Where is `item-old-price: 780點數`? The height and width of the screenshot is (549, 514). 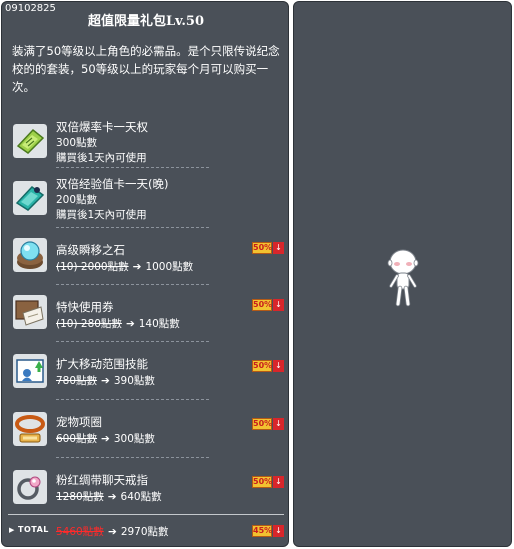
item-old-price: 780點數 is located at coordinates (77, 381).